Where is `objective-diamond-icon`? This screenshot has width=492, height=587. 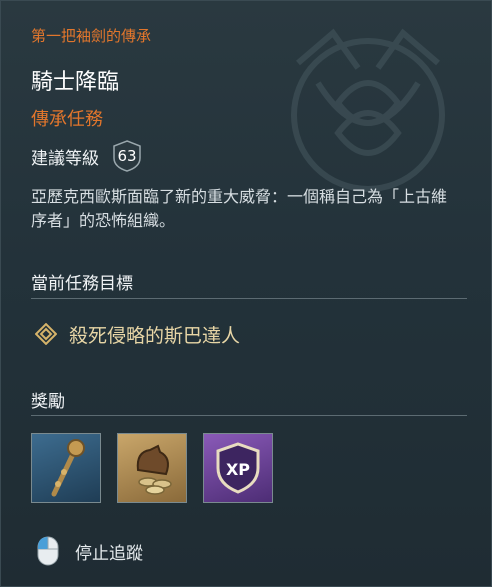 objective-diamond-icon is located at coordinates (46, 334).